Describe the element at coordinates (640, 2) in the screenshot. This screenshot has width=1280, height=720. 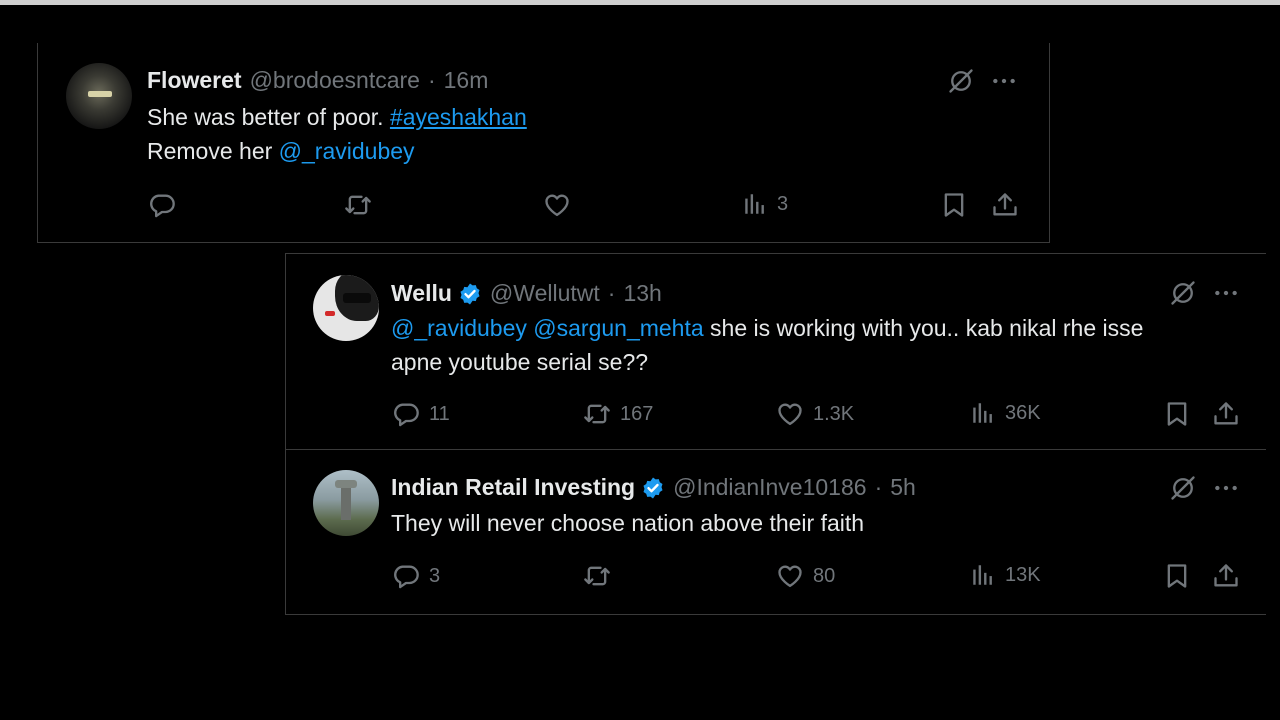
I see `top-divider` at that location.